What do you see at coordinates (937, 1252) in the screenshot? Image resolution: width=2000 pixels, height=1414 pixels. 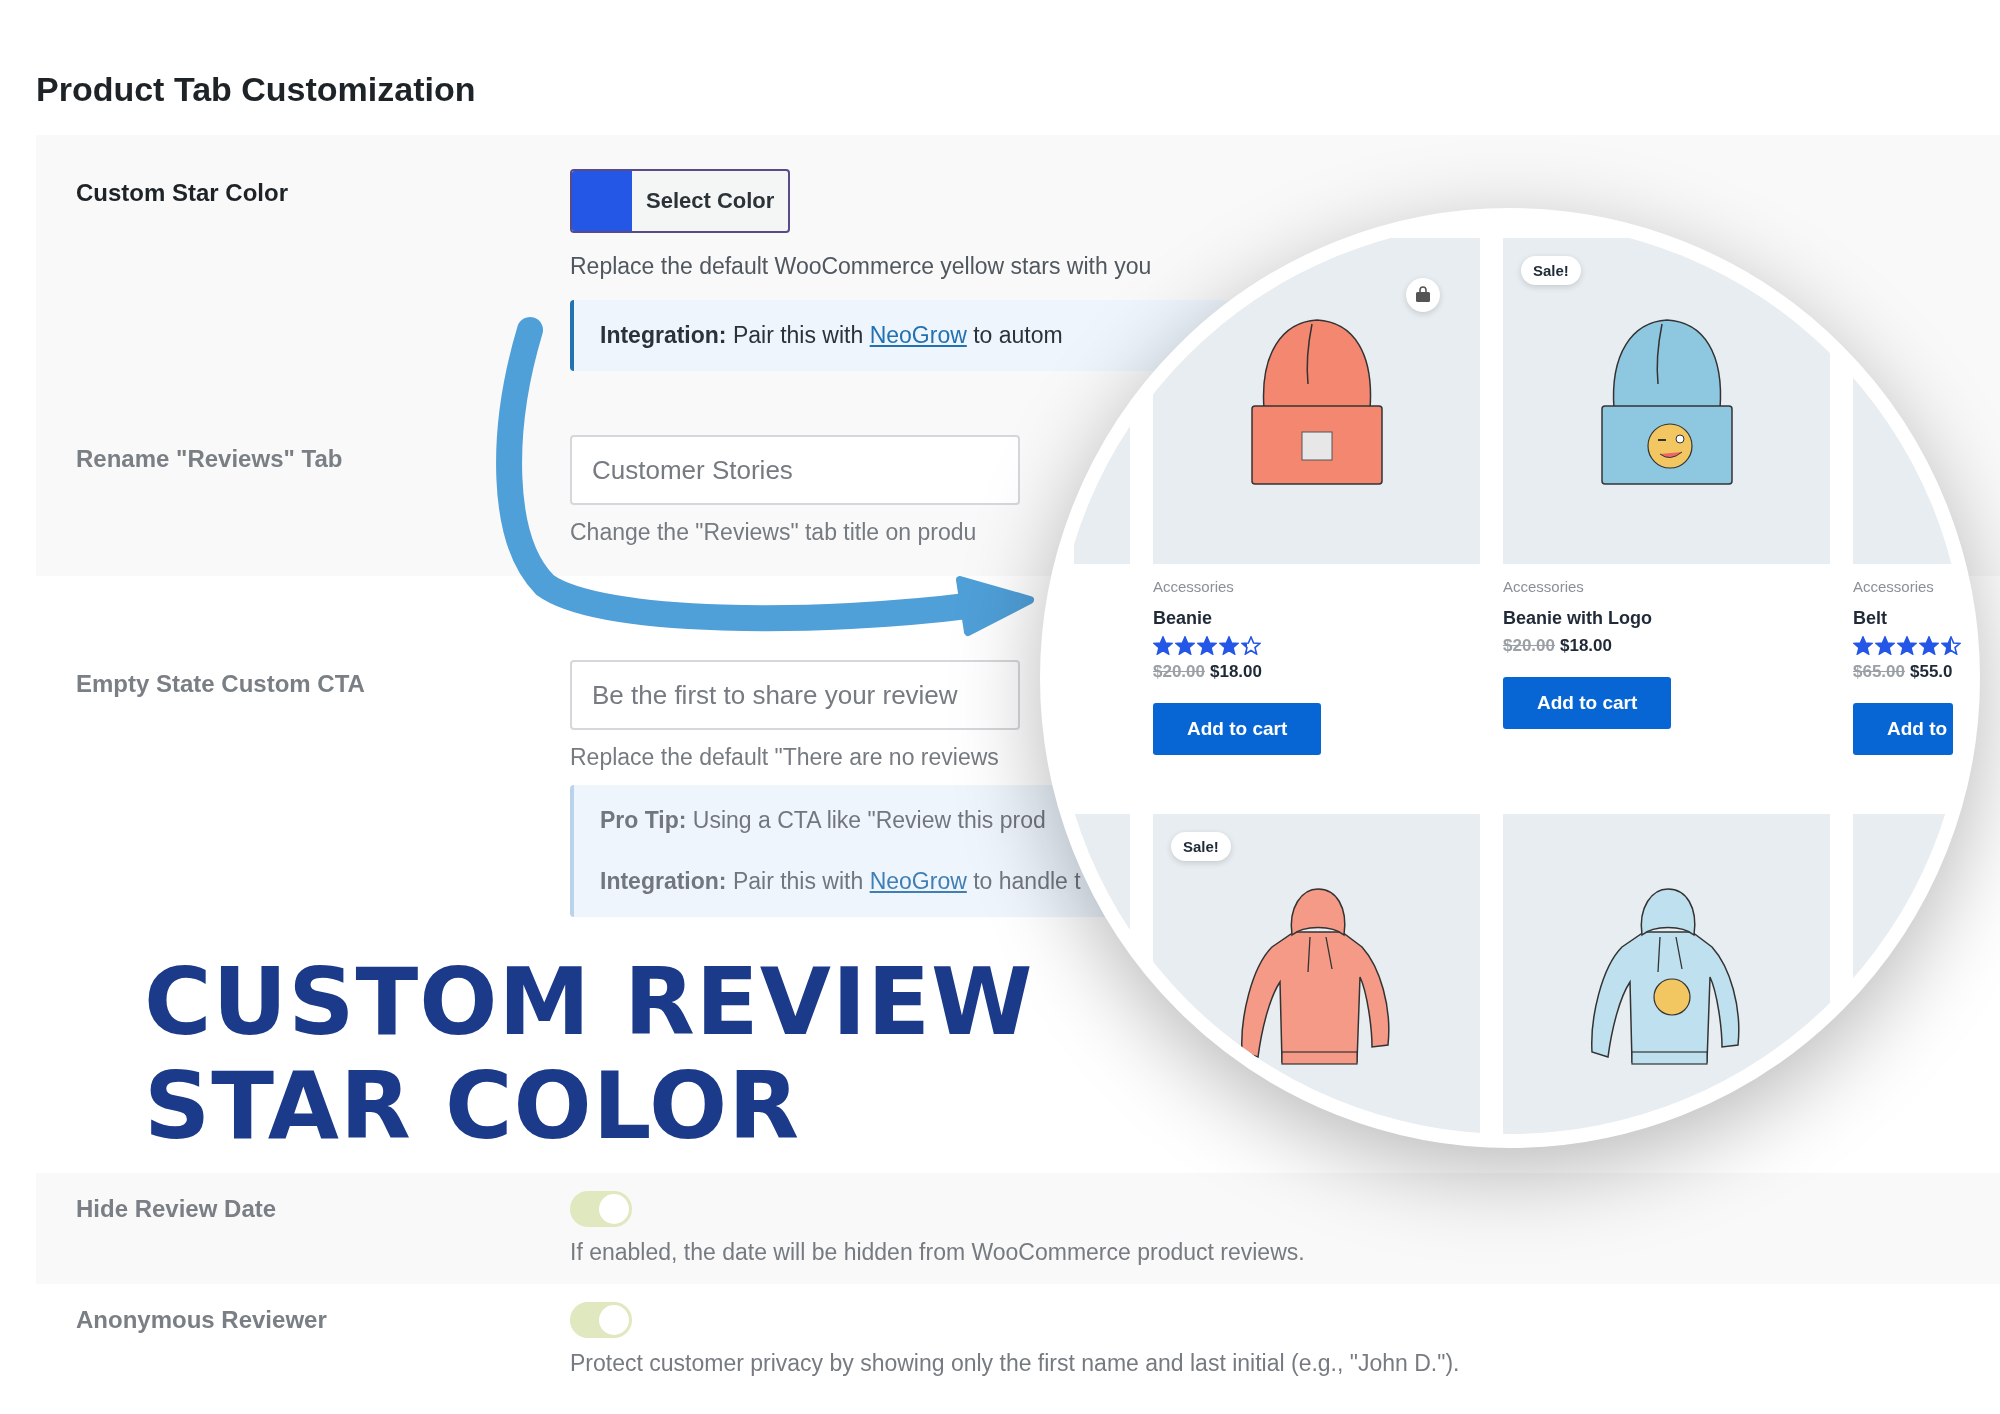 I see `field-hint: If enabled, the date will be hidden from WooCommerce product reviews.` at bounding box center [937, 1252].